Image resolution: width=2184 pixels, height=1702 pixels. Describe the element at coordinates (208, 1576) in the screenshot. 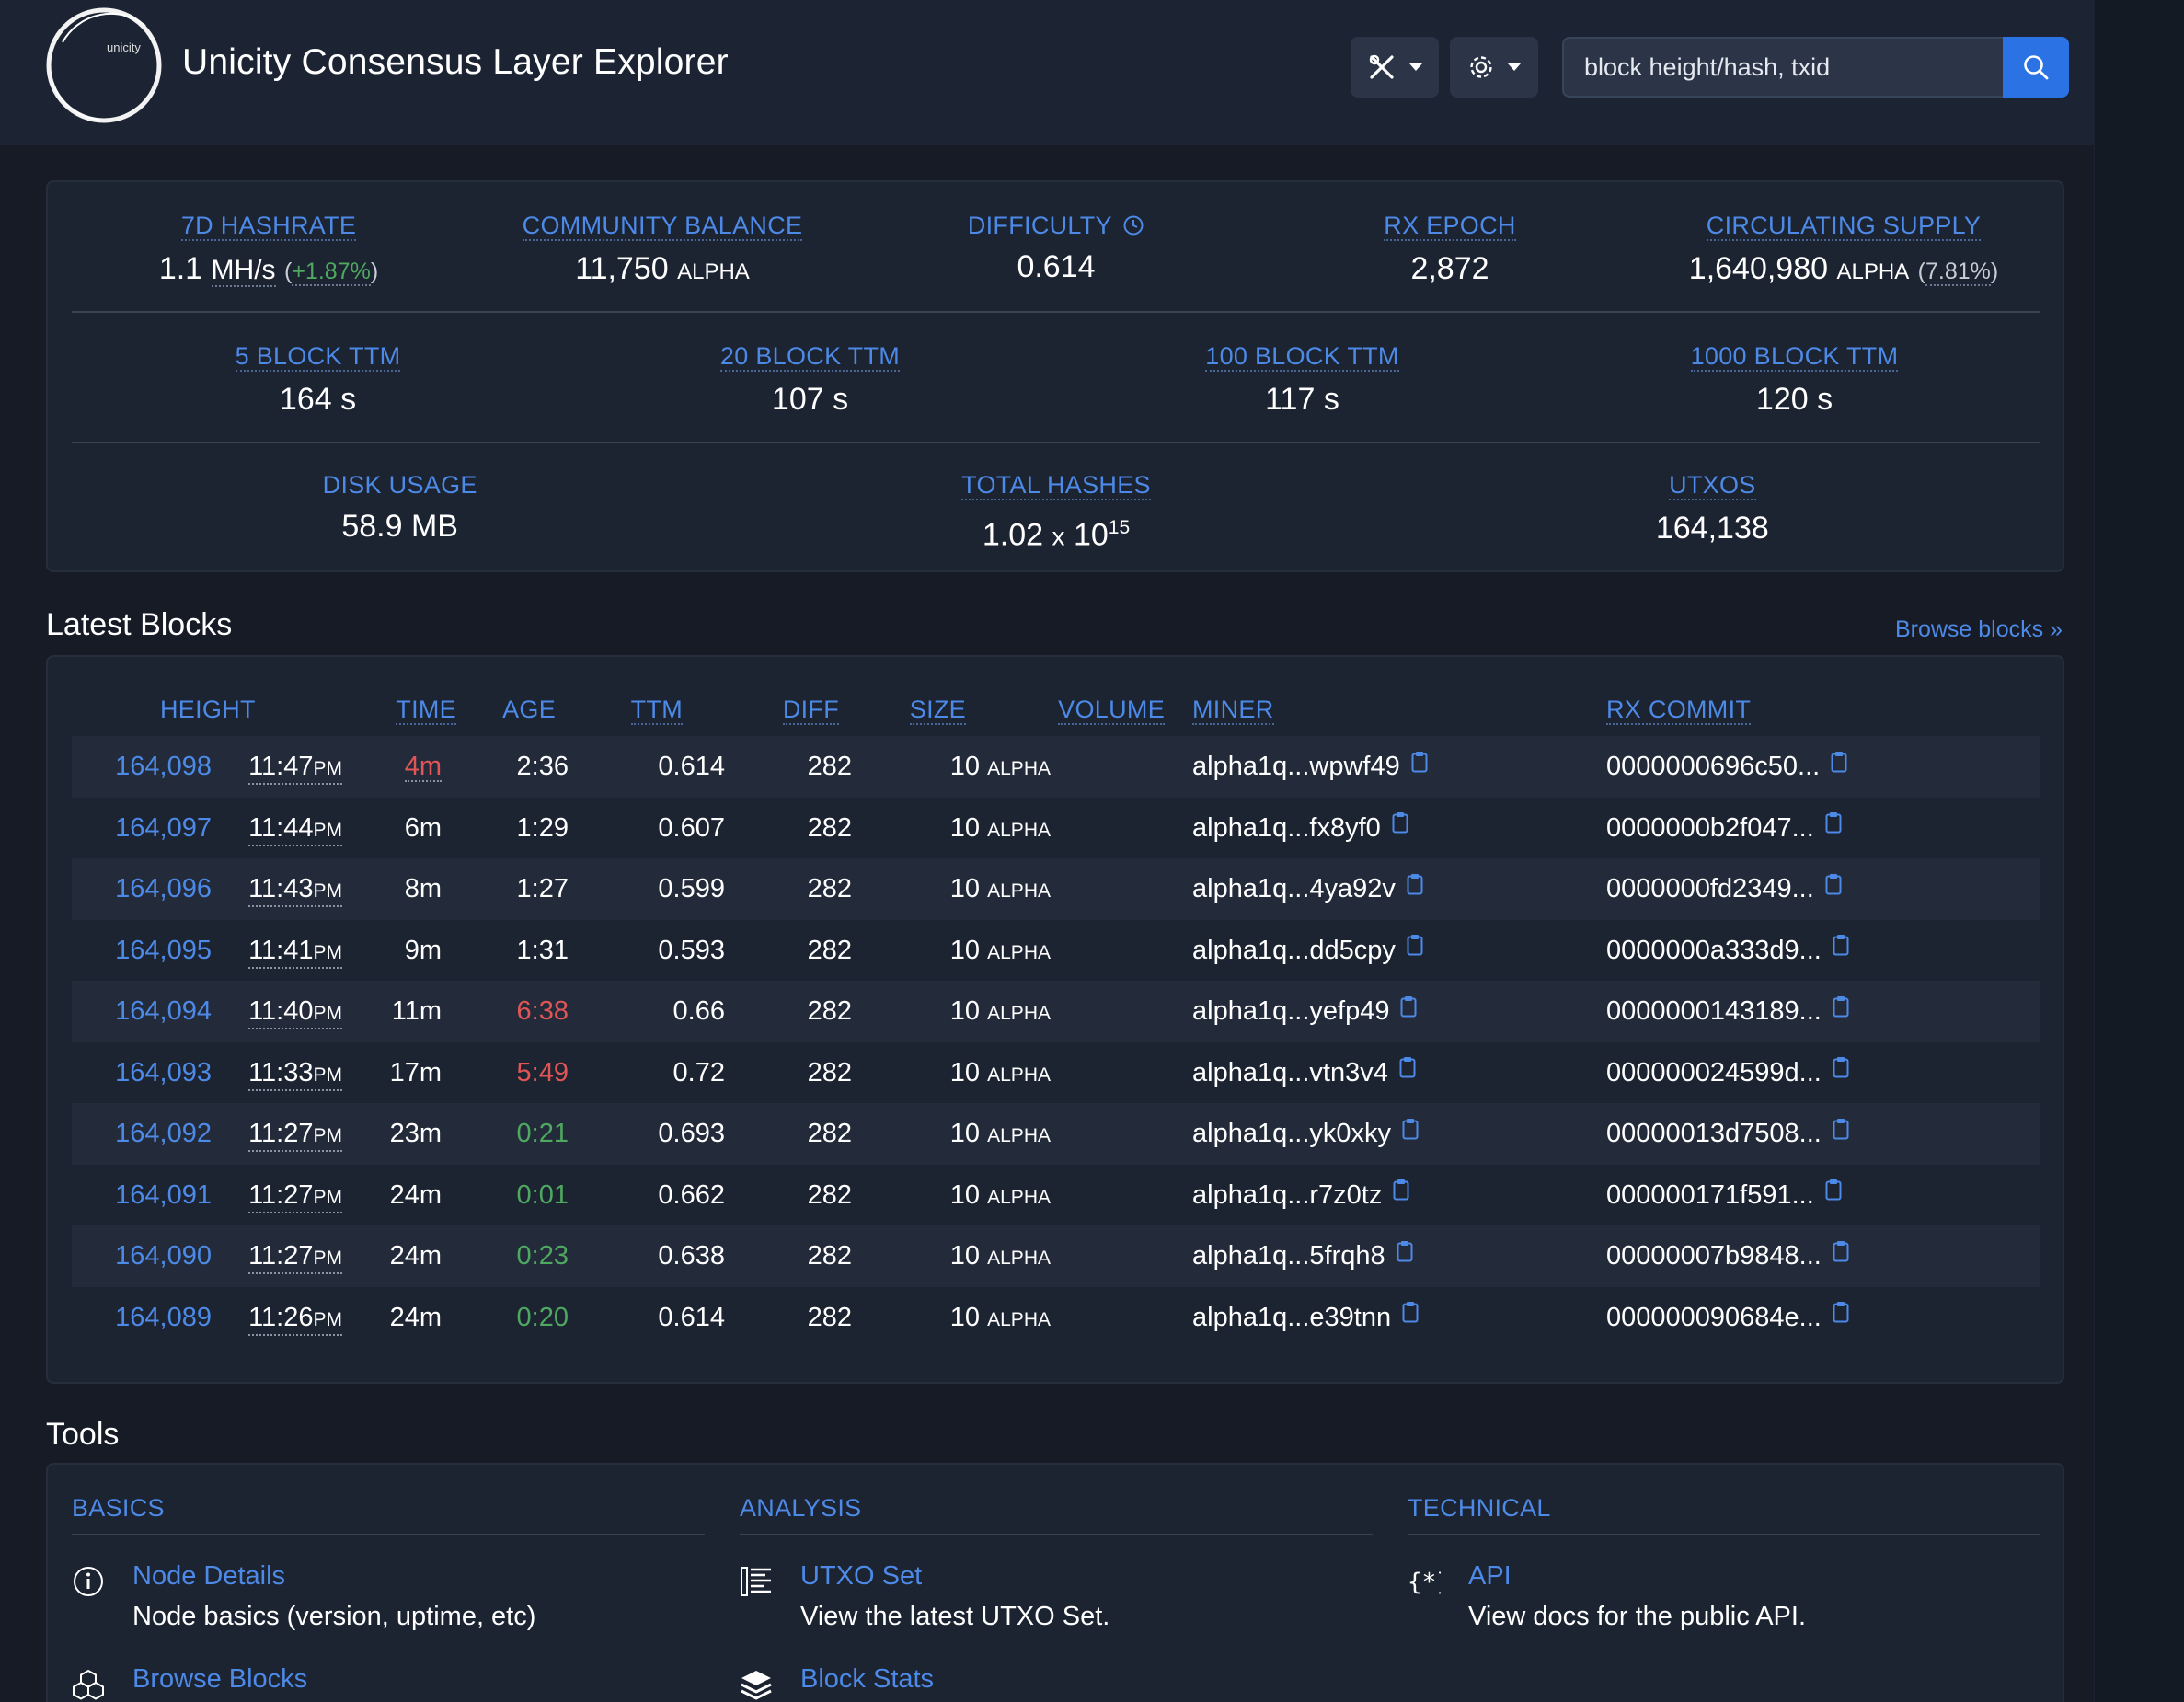

I see `tool-link: Node Details` at that location.